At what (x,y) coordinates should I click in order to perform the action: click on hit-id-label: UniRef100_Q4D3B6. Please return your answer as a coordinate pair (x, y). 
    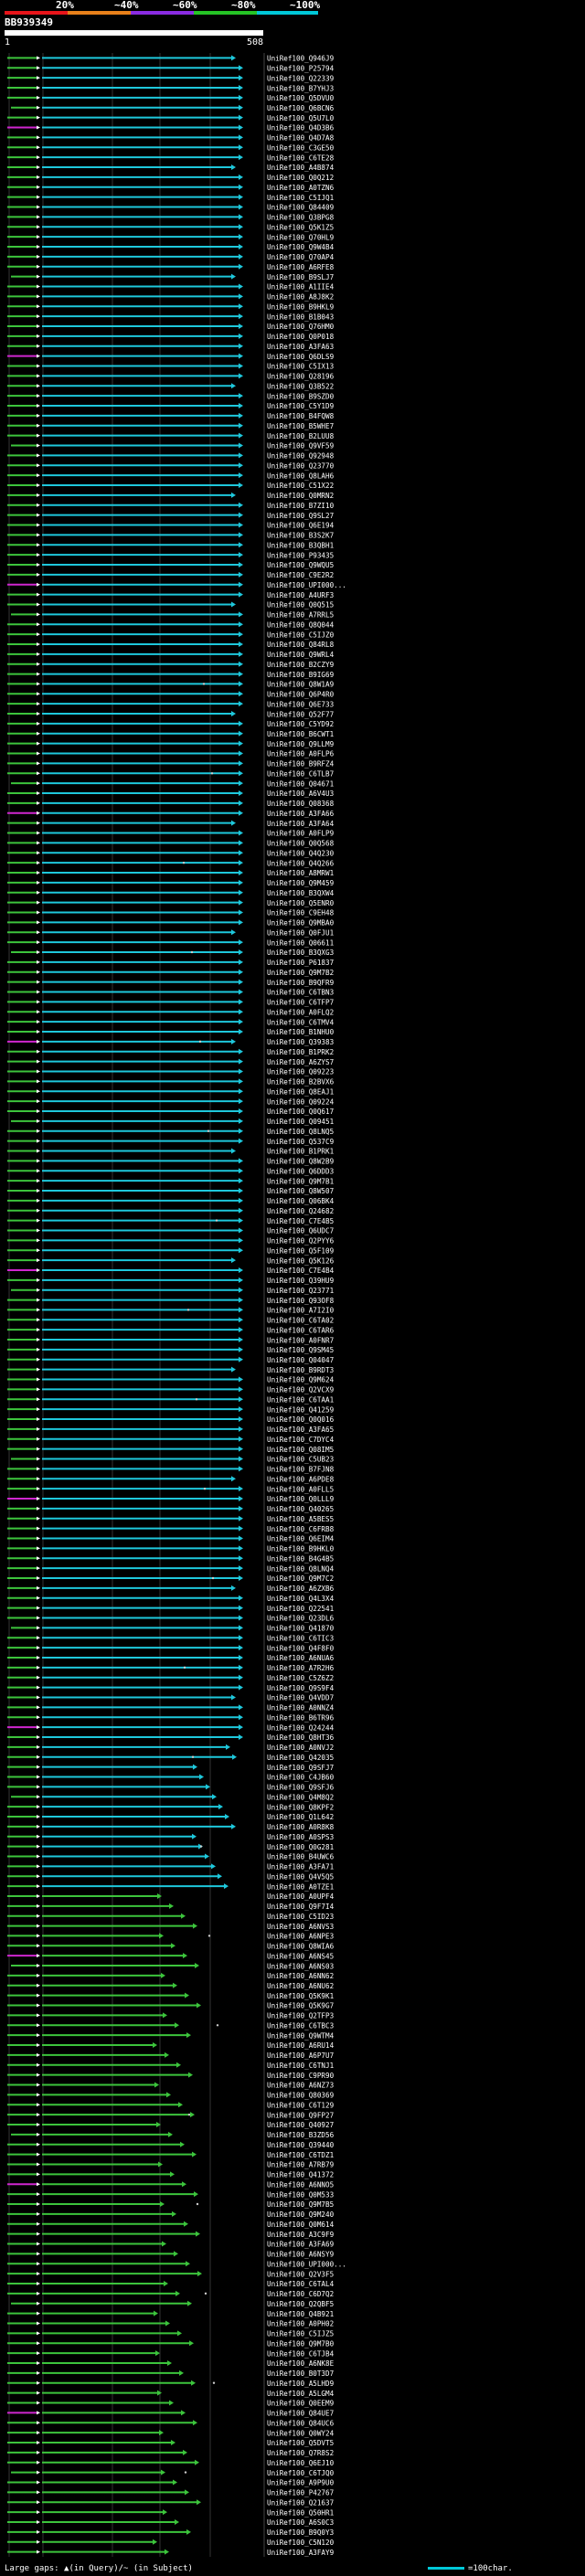
    Looking at the image, I should click on (301, 128).